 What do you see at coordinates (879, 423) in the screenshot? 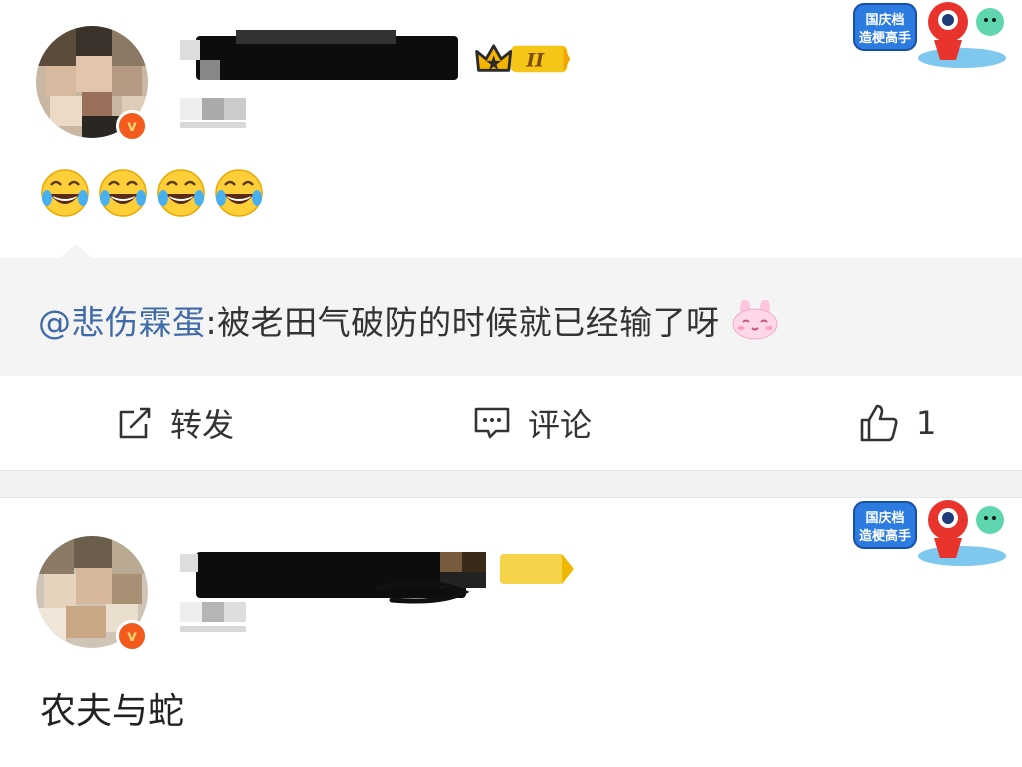
I see `thumbs-up-icon` at bounding box center [879, 423].